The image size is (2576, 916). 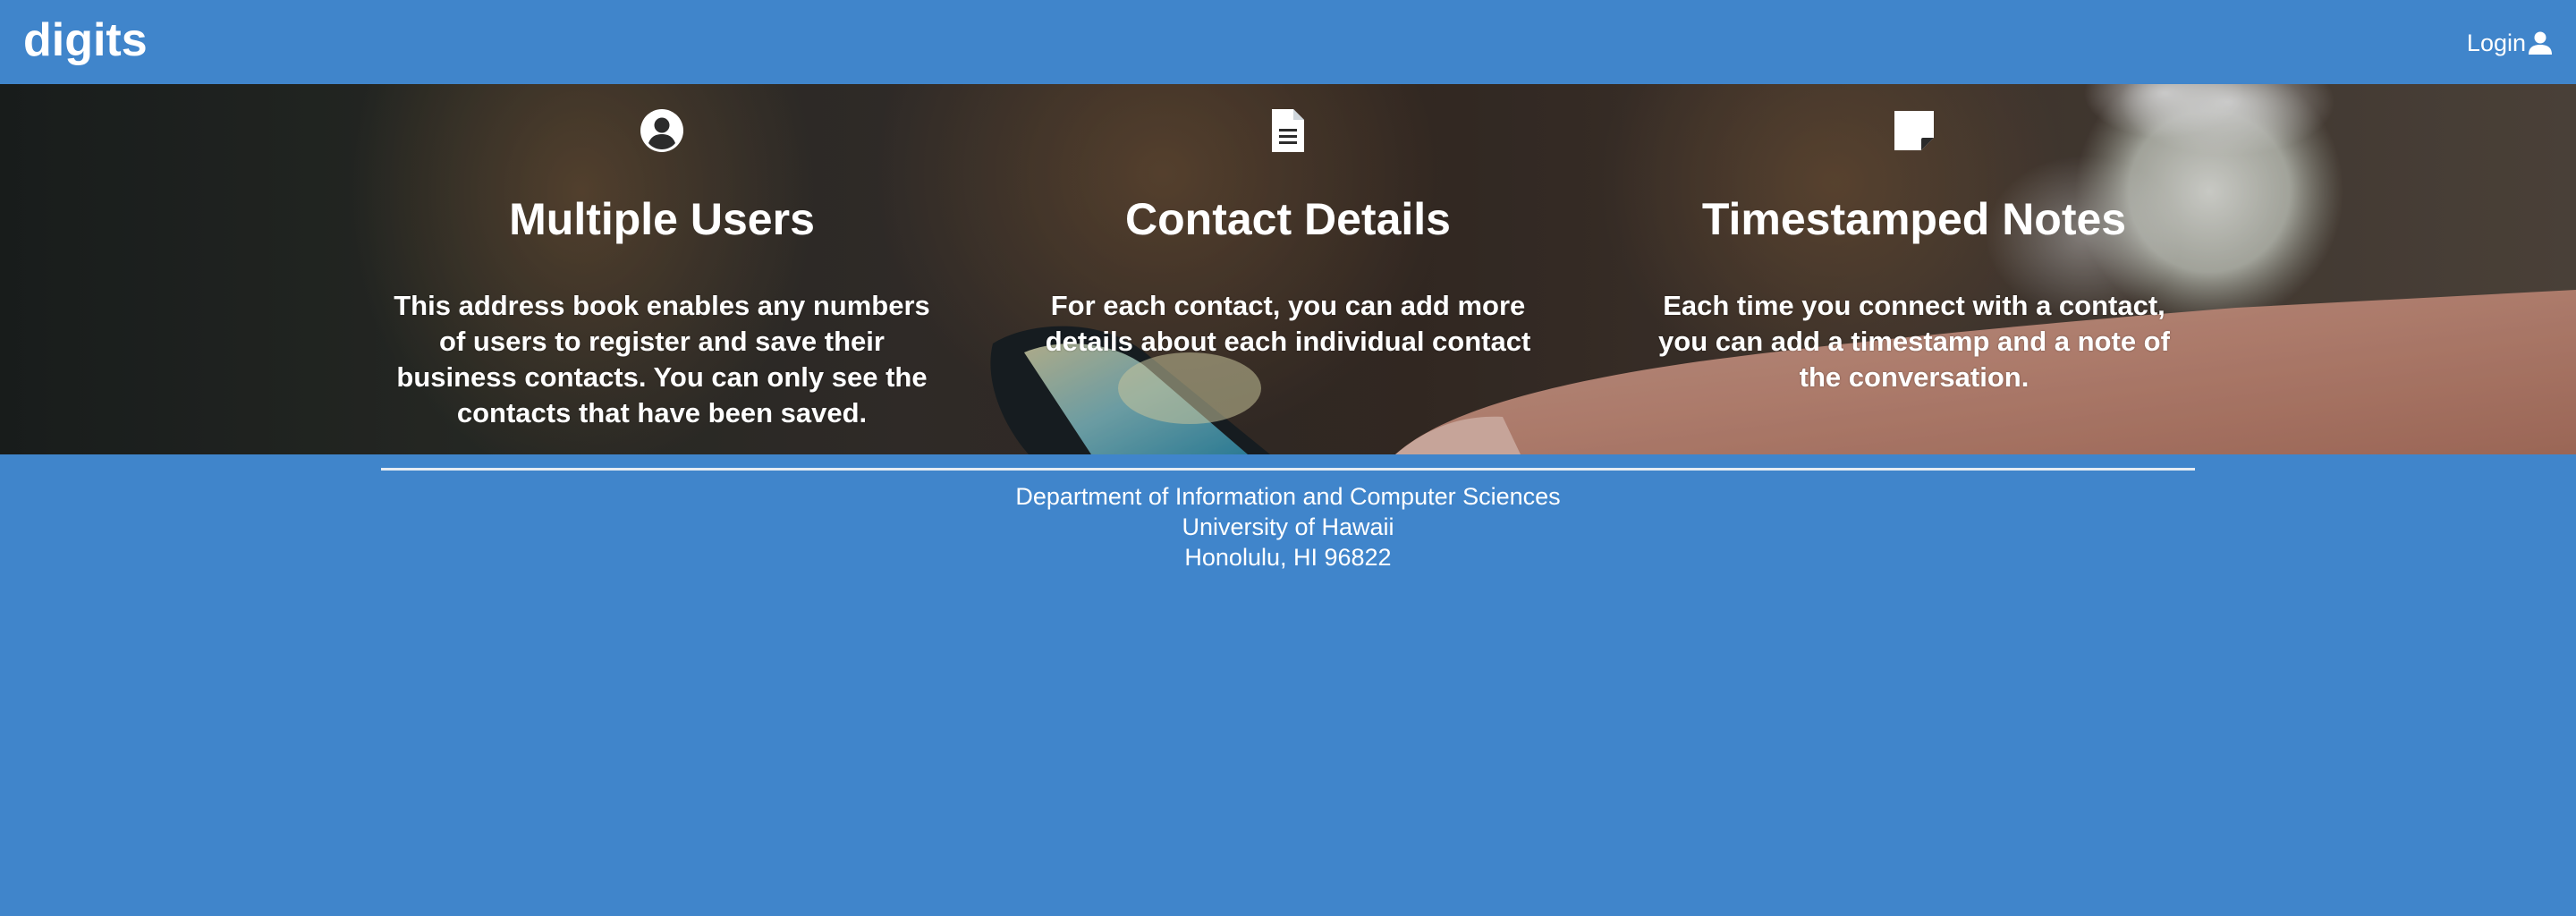 What do you see at coordinates (1288, 469) in the screenshot?
I see `footer-divider` at bounding box center [1288, 469].